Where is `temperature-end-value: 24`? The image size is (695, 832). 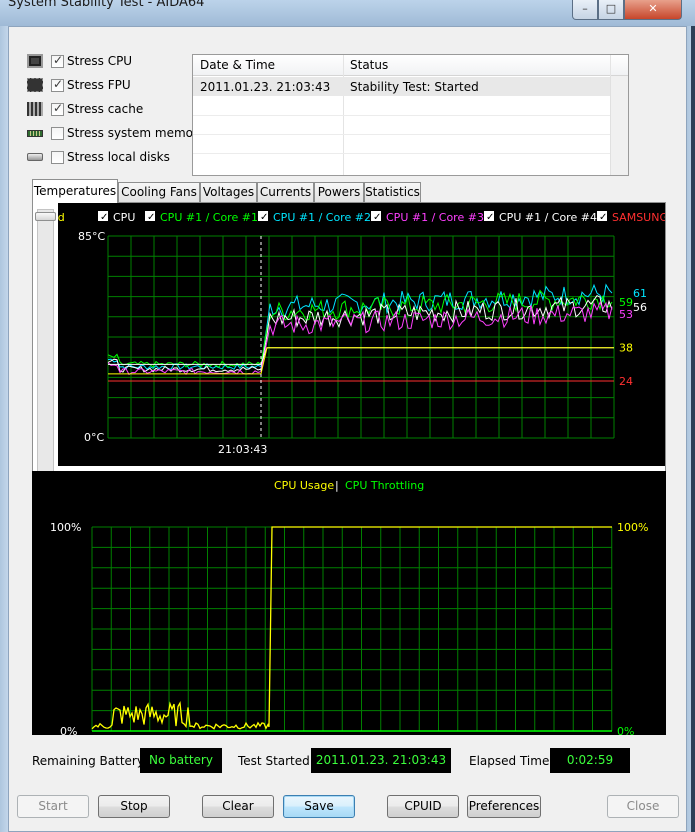
temperature-end-value: 24 is located at coordinates (626, 381).